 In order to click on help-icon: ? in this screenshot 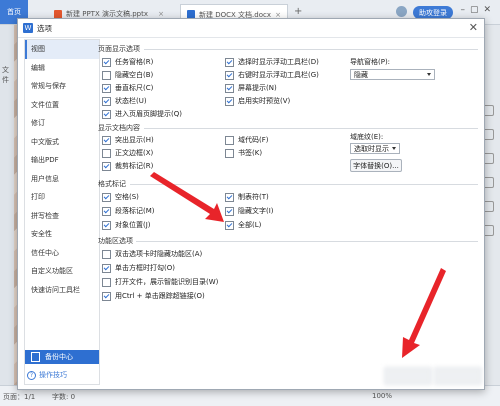, I will do `click(31, 375)`.